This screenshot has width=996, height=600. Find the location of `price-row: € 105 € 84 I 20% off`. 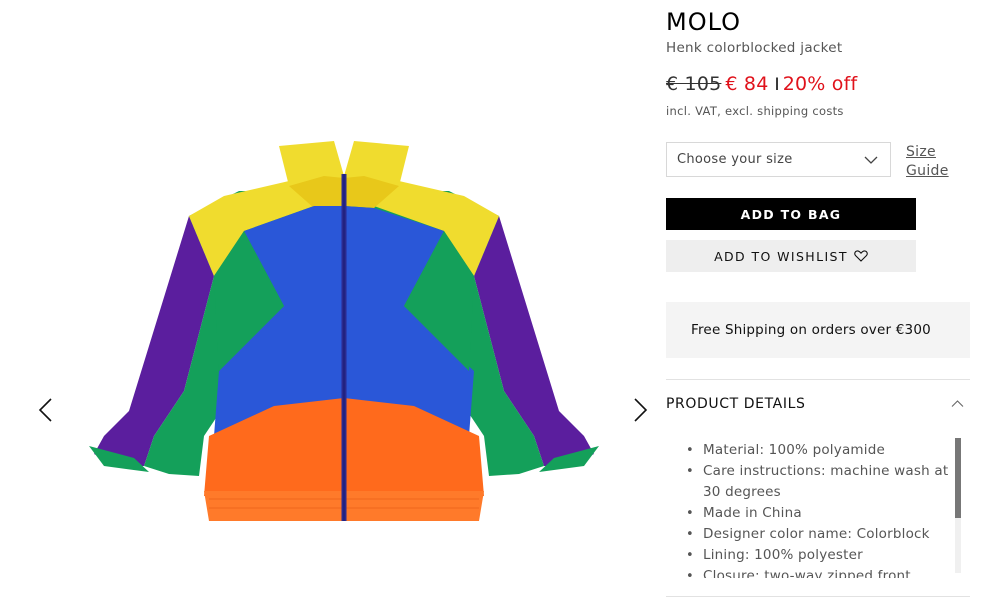

price-row: € 105 € 84 I 20% off is located at coordinates (761, 84).